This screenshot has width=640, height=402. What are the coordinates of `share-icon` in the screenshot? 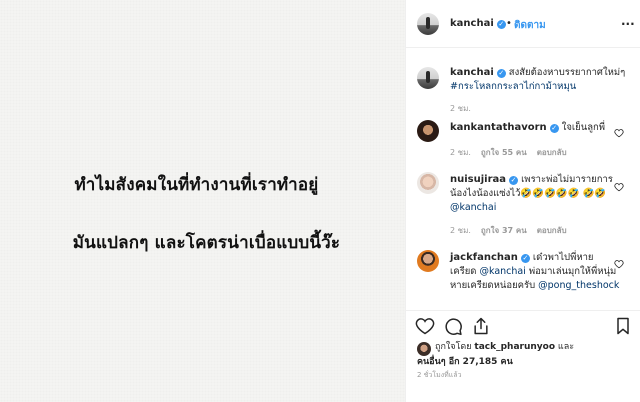 It's located at (481, 326).